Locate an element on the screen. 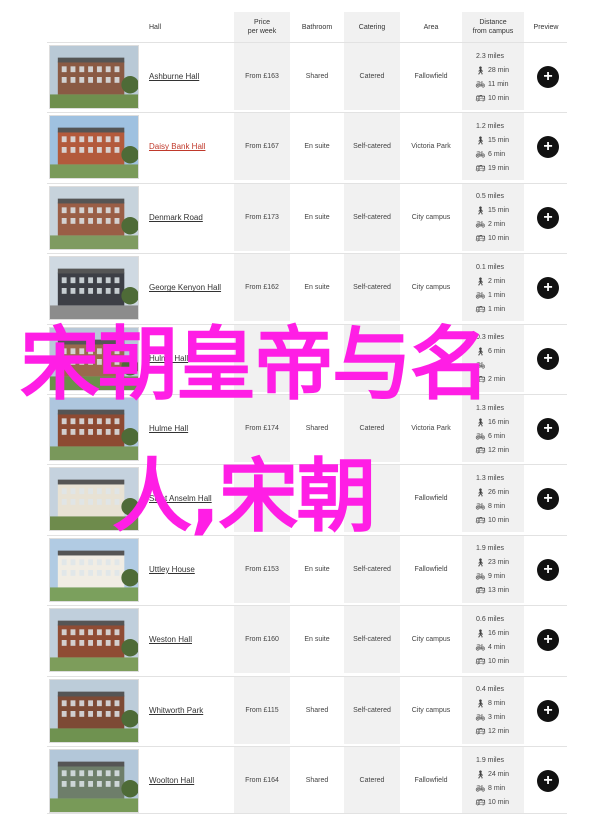  header-price: Price per week is located at coordinates (262, 27).